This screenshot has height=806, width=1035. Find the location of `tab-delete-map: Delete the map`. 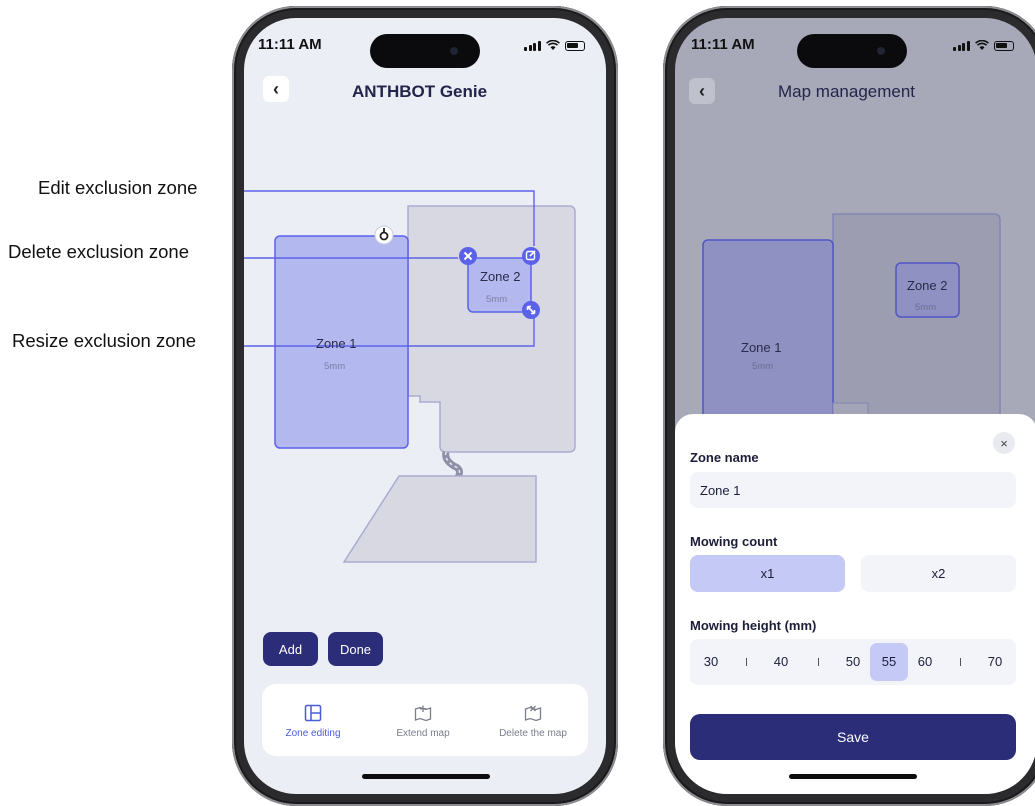

tab-delete-map: Delete the map is located at coordinates (533, 721).